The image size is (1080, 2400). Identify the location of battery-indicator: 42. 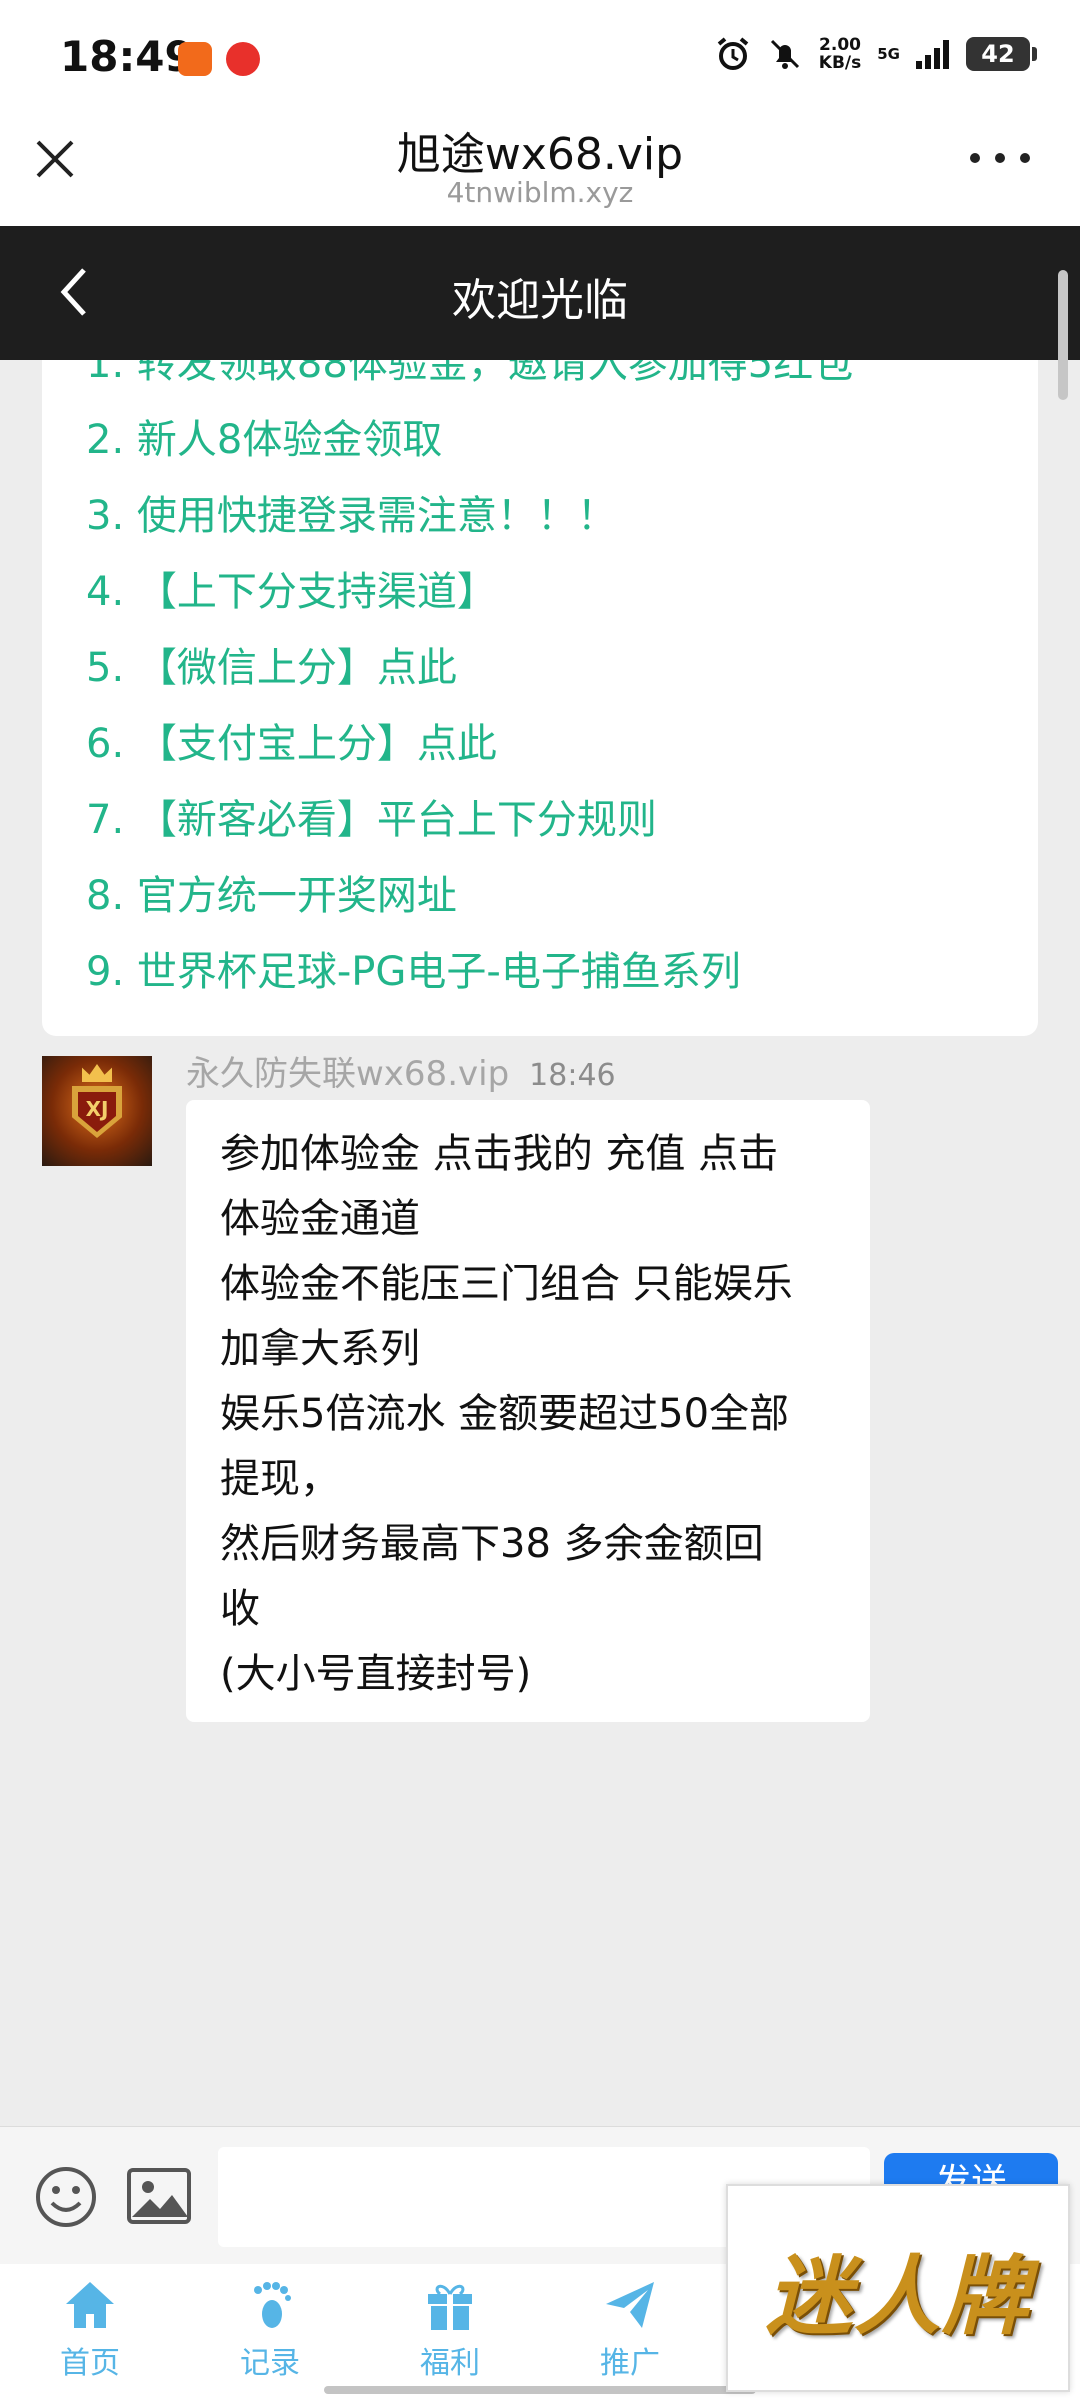
(1001, 54).